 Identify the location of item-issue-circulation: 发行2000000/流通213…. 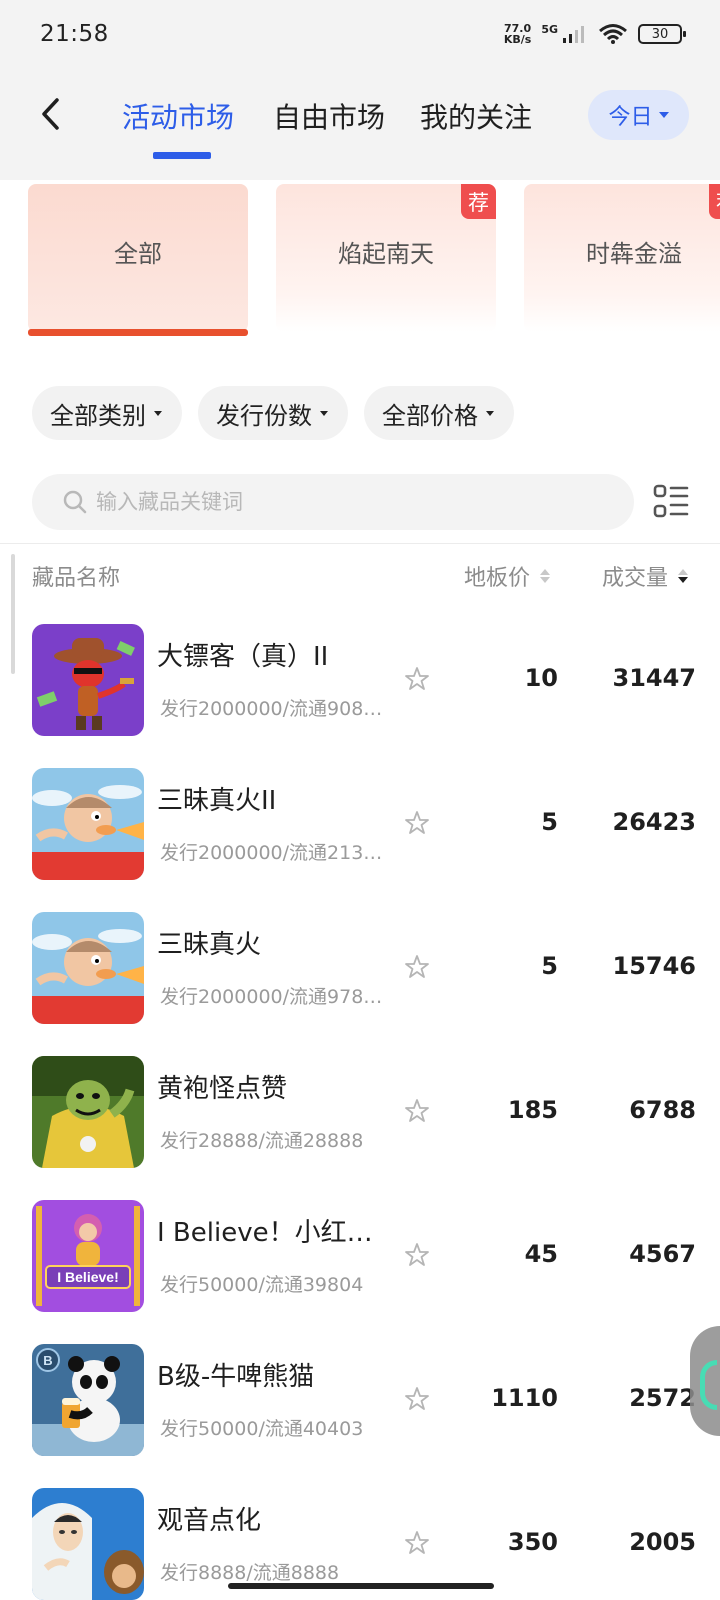
(271, 853).